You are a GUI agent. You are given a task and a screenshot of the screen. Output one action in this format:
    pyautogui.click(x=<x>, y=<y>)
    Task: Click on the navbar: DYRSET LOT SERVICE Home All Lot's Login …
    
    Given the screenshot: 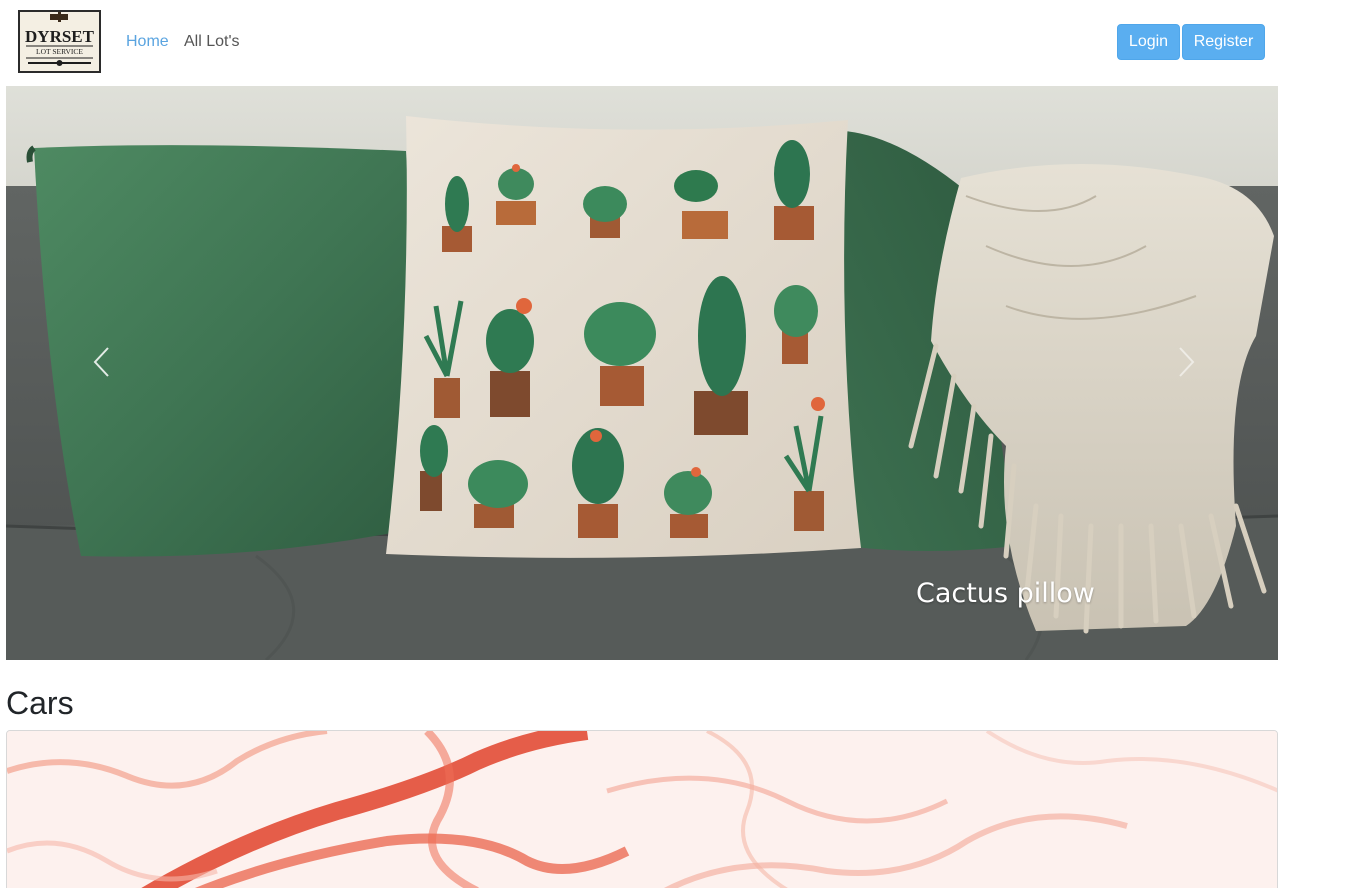 What is the action you would take?
    pyautogui.click(x=642, y=42)
    